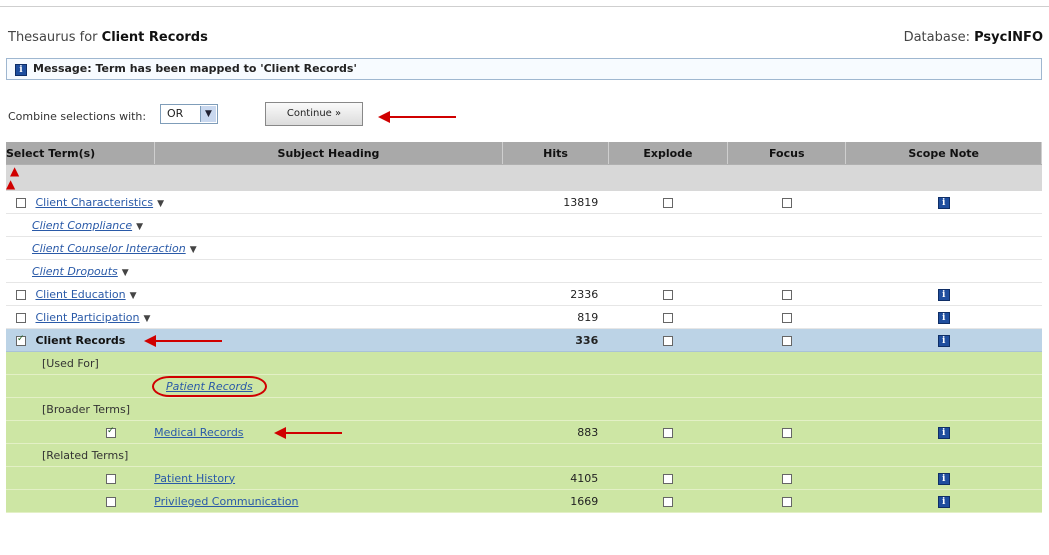 Image resolution: width=1049 pixels, height=555 pixels. What do you see at coordinates (973, 37) in the screenshot?
I see `database-label: Database: PsycINFO` at bounding box center [973, 37].